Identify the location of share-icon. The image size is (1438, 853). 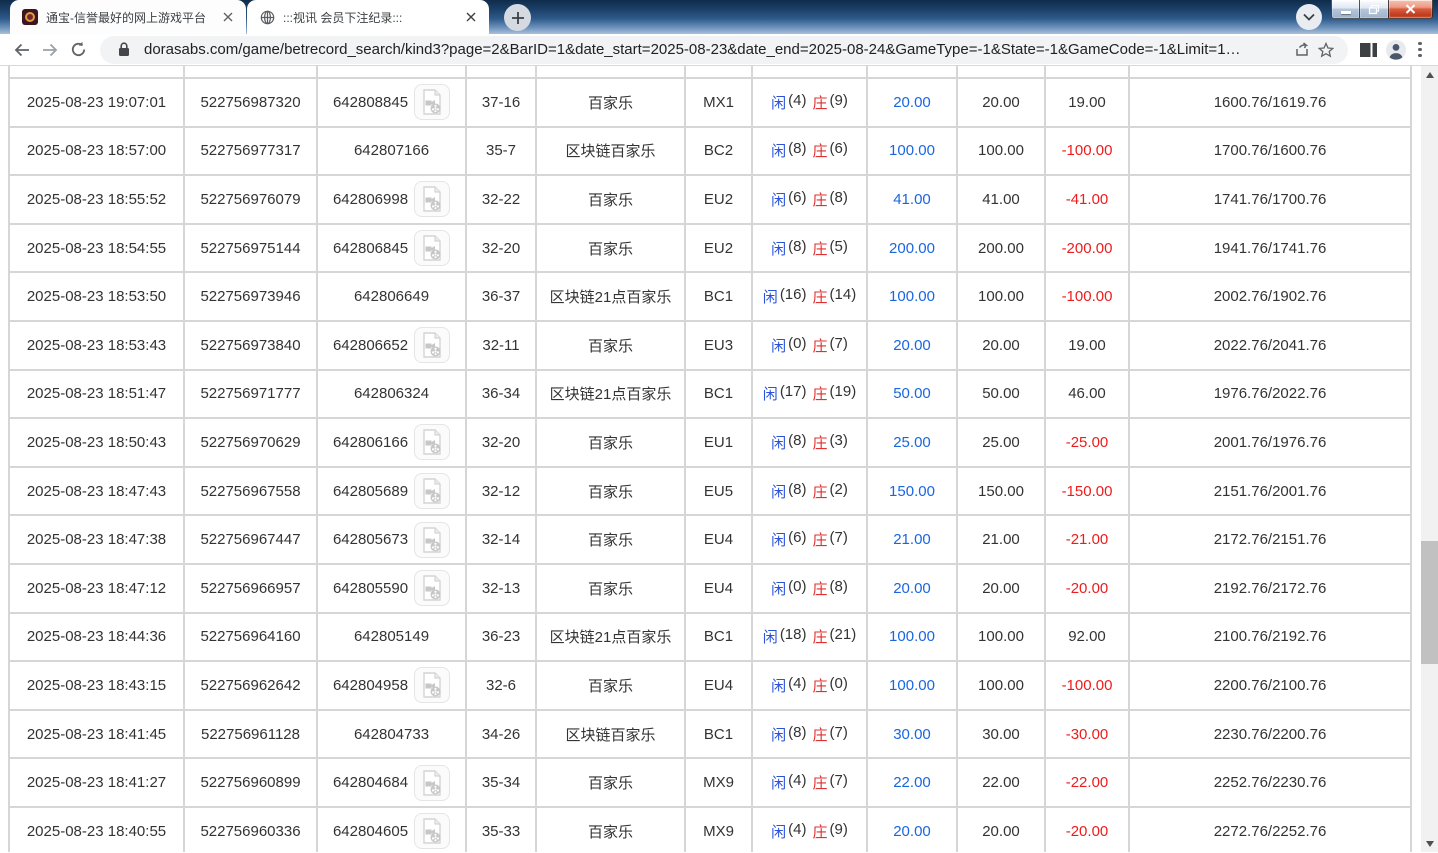
(1302, 50).